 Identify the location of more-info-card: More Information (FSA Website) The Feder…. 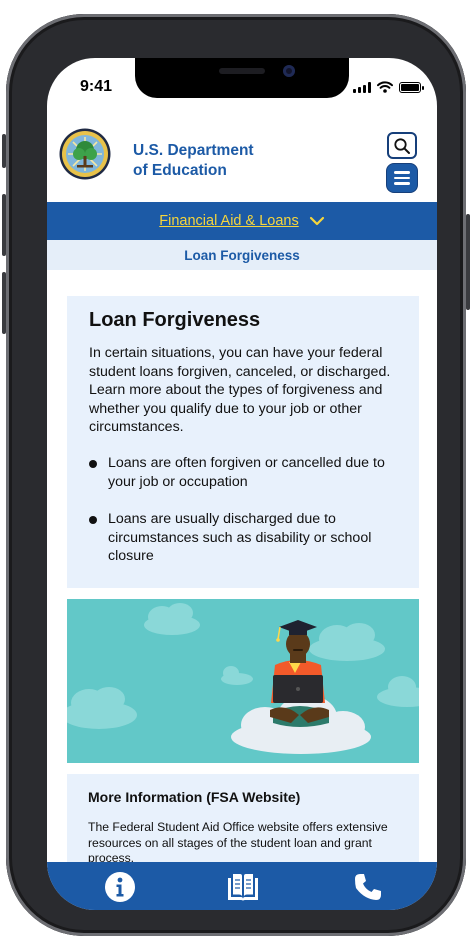
(243, 824).